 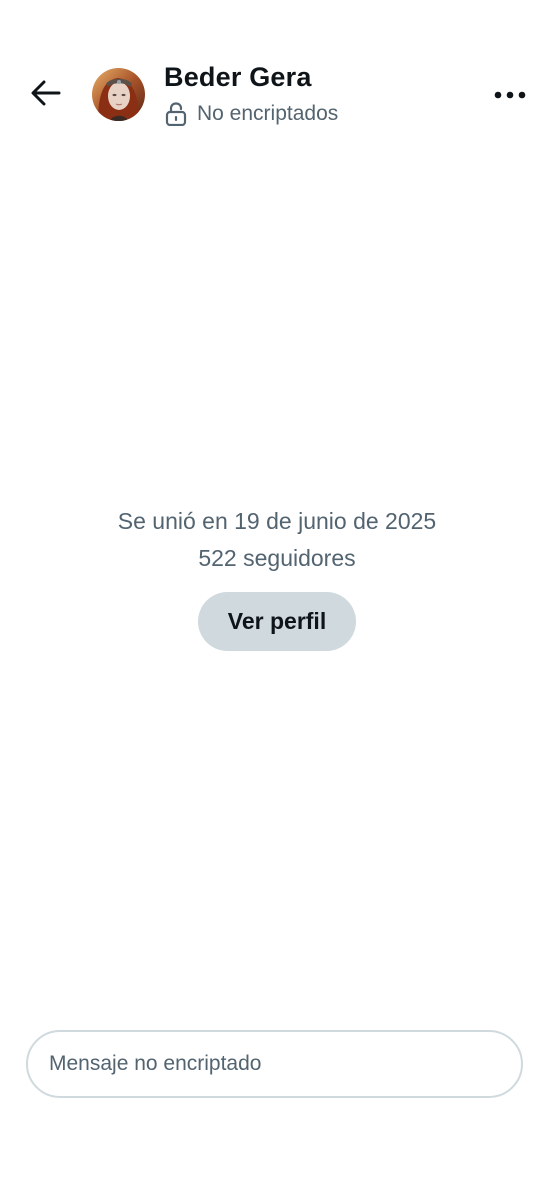 I want to click on arrow-left-icon, so click(x=46, y=95).